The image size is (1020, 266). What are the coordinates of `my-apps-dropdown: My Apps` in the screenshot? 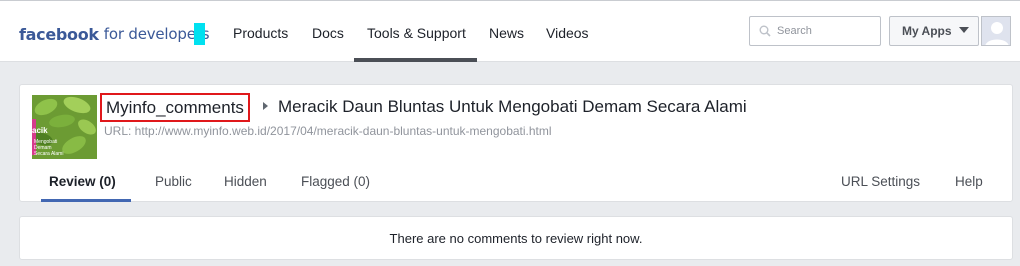 It's located at (934, 31).